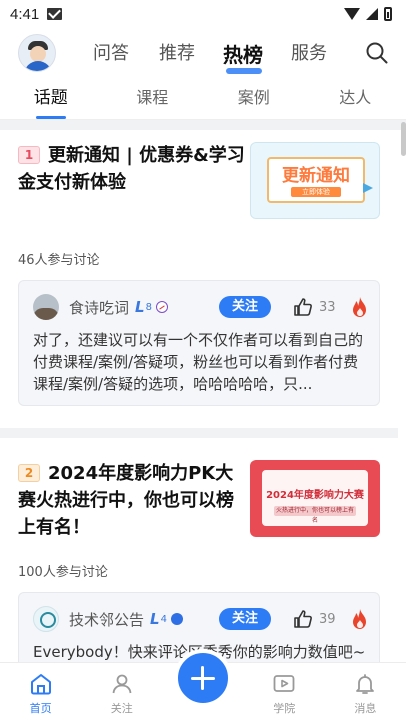 The width and height of the screenshot is (406, 722). I want to click on tab-wenda: 问答, so click(111, 53).